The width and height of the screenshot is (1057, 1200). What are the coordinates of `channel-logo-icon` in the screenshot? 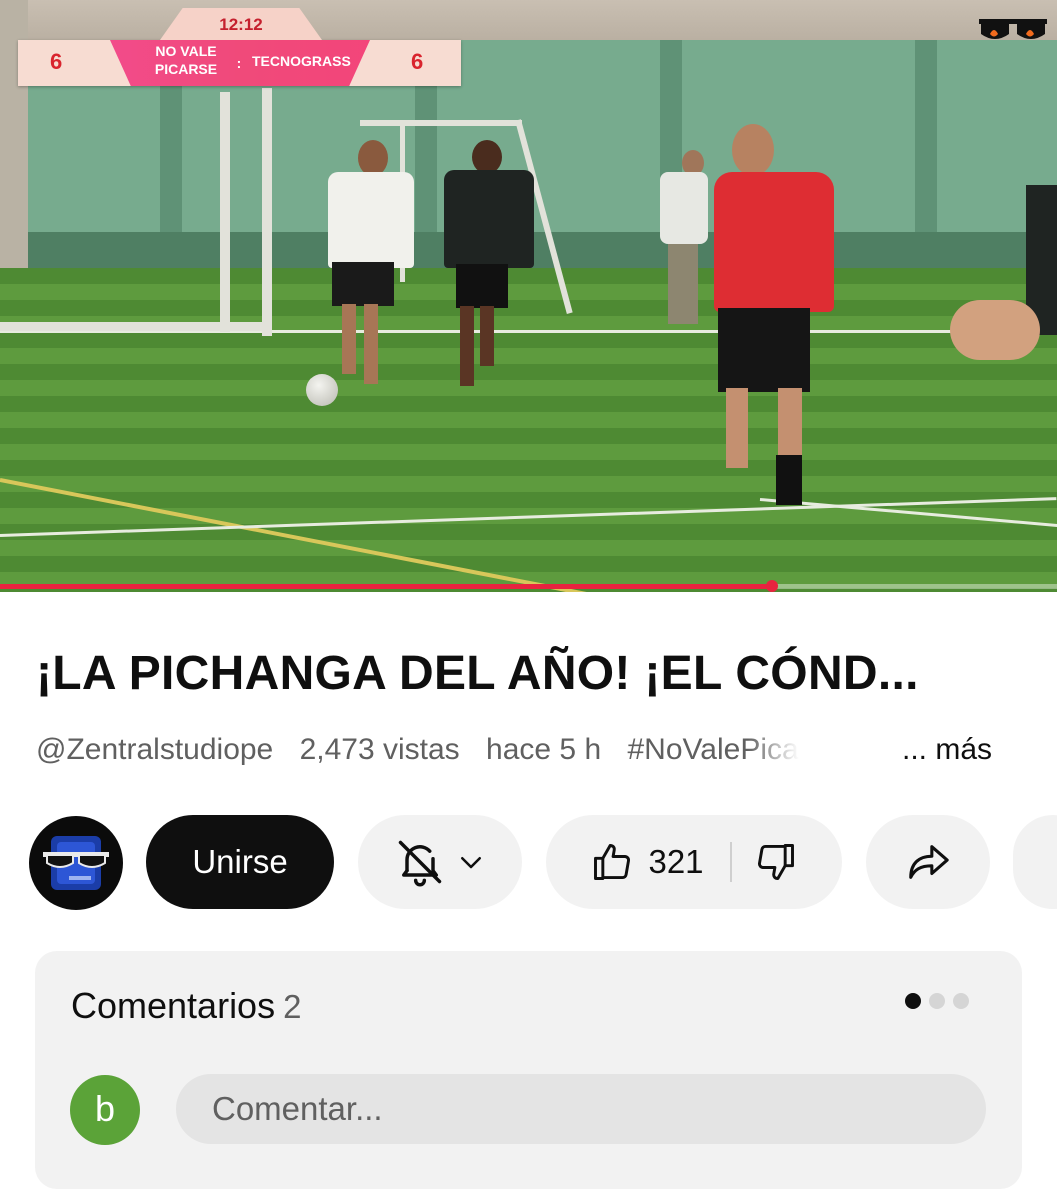 It's located at (76, 863).